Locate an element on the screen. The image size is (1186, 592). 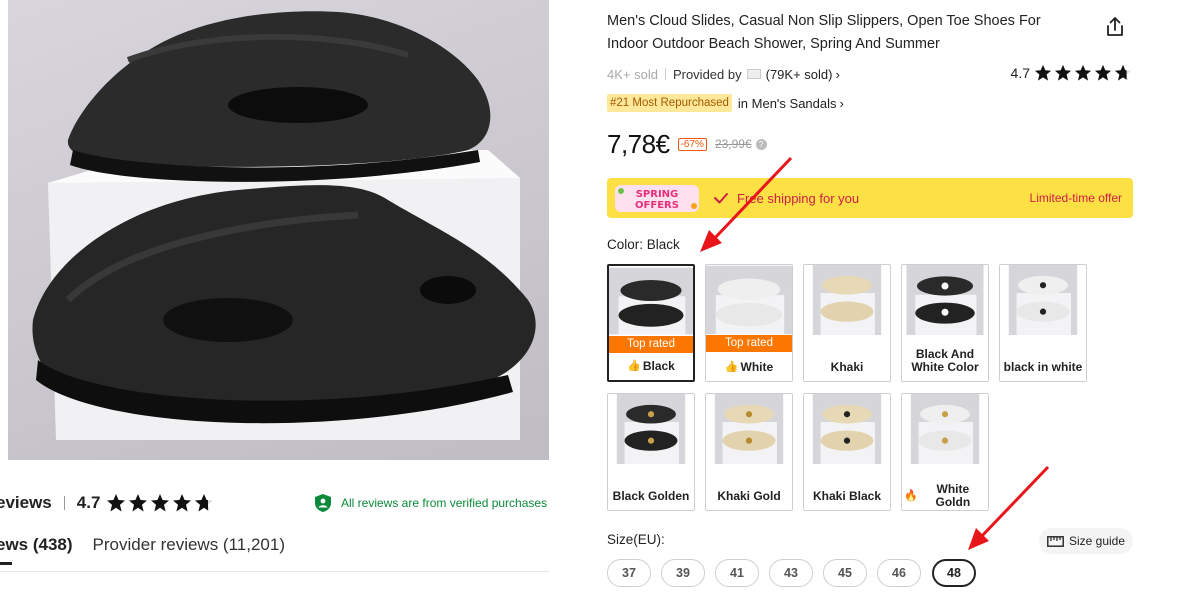
current-price: 7,78€ is located at coordinates (638, 143).